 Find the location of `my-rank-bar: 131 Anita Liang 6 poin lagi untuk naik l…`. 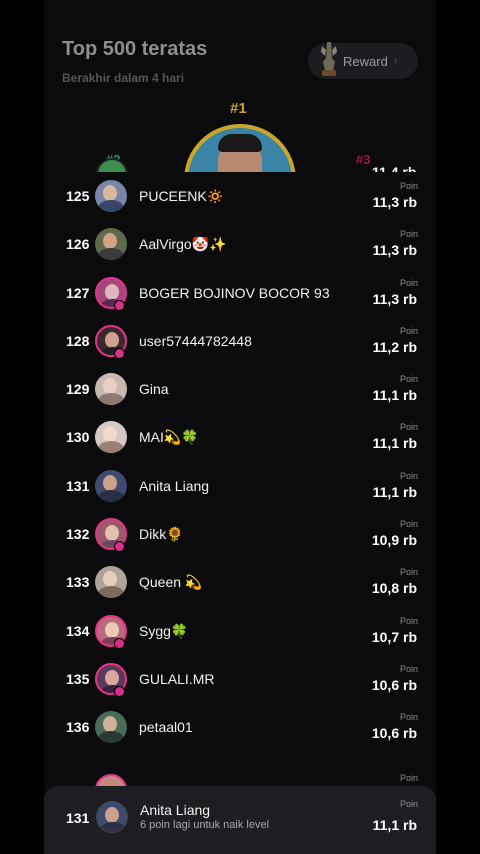

my-rank-bar: 131 Anita Liang 6 poin lagi untuk naik l… is located at coordinates (240, 820).